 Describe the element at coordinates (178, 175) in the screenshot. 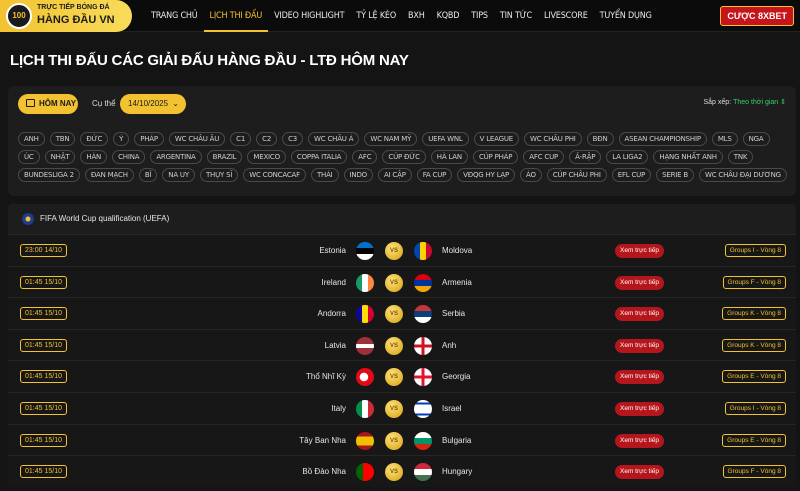

I see `league-chip: NA UY` at that location.